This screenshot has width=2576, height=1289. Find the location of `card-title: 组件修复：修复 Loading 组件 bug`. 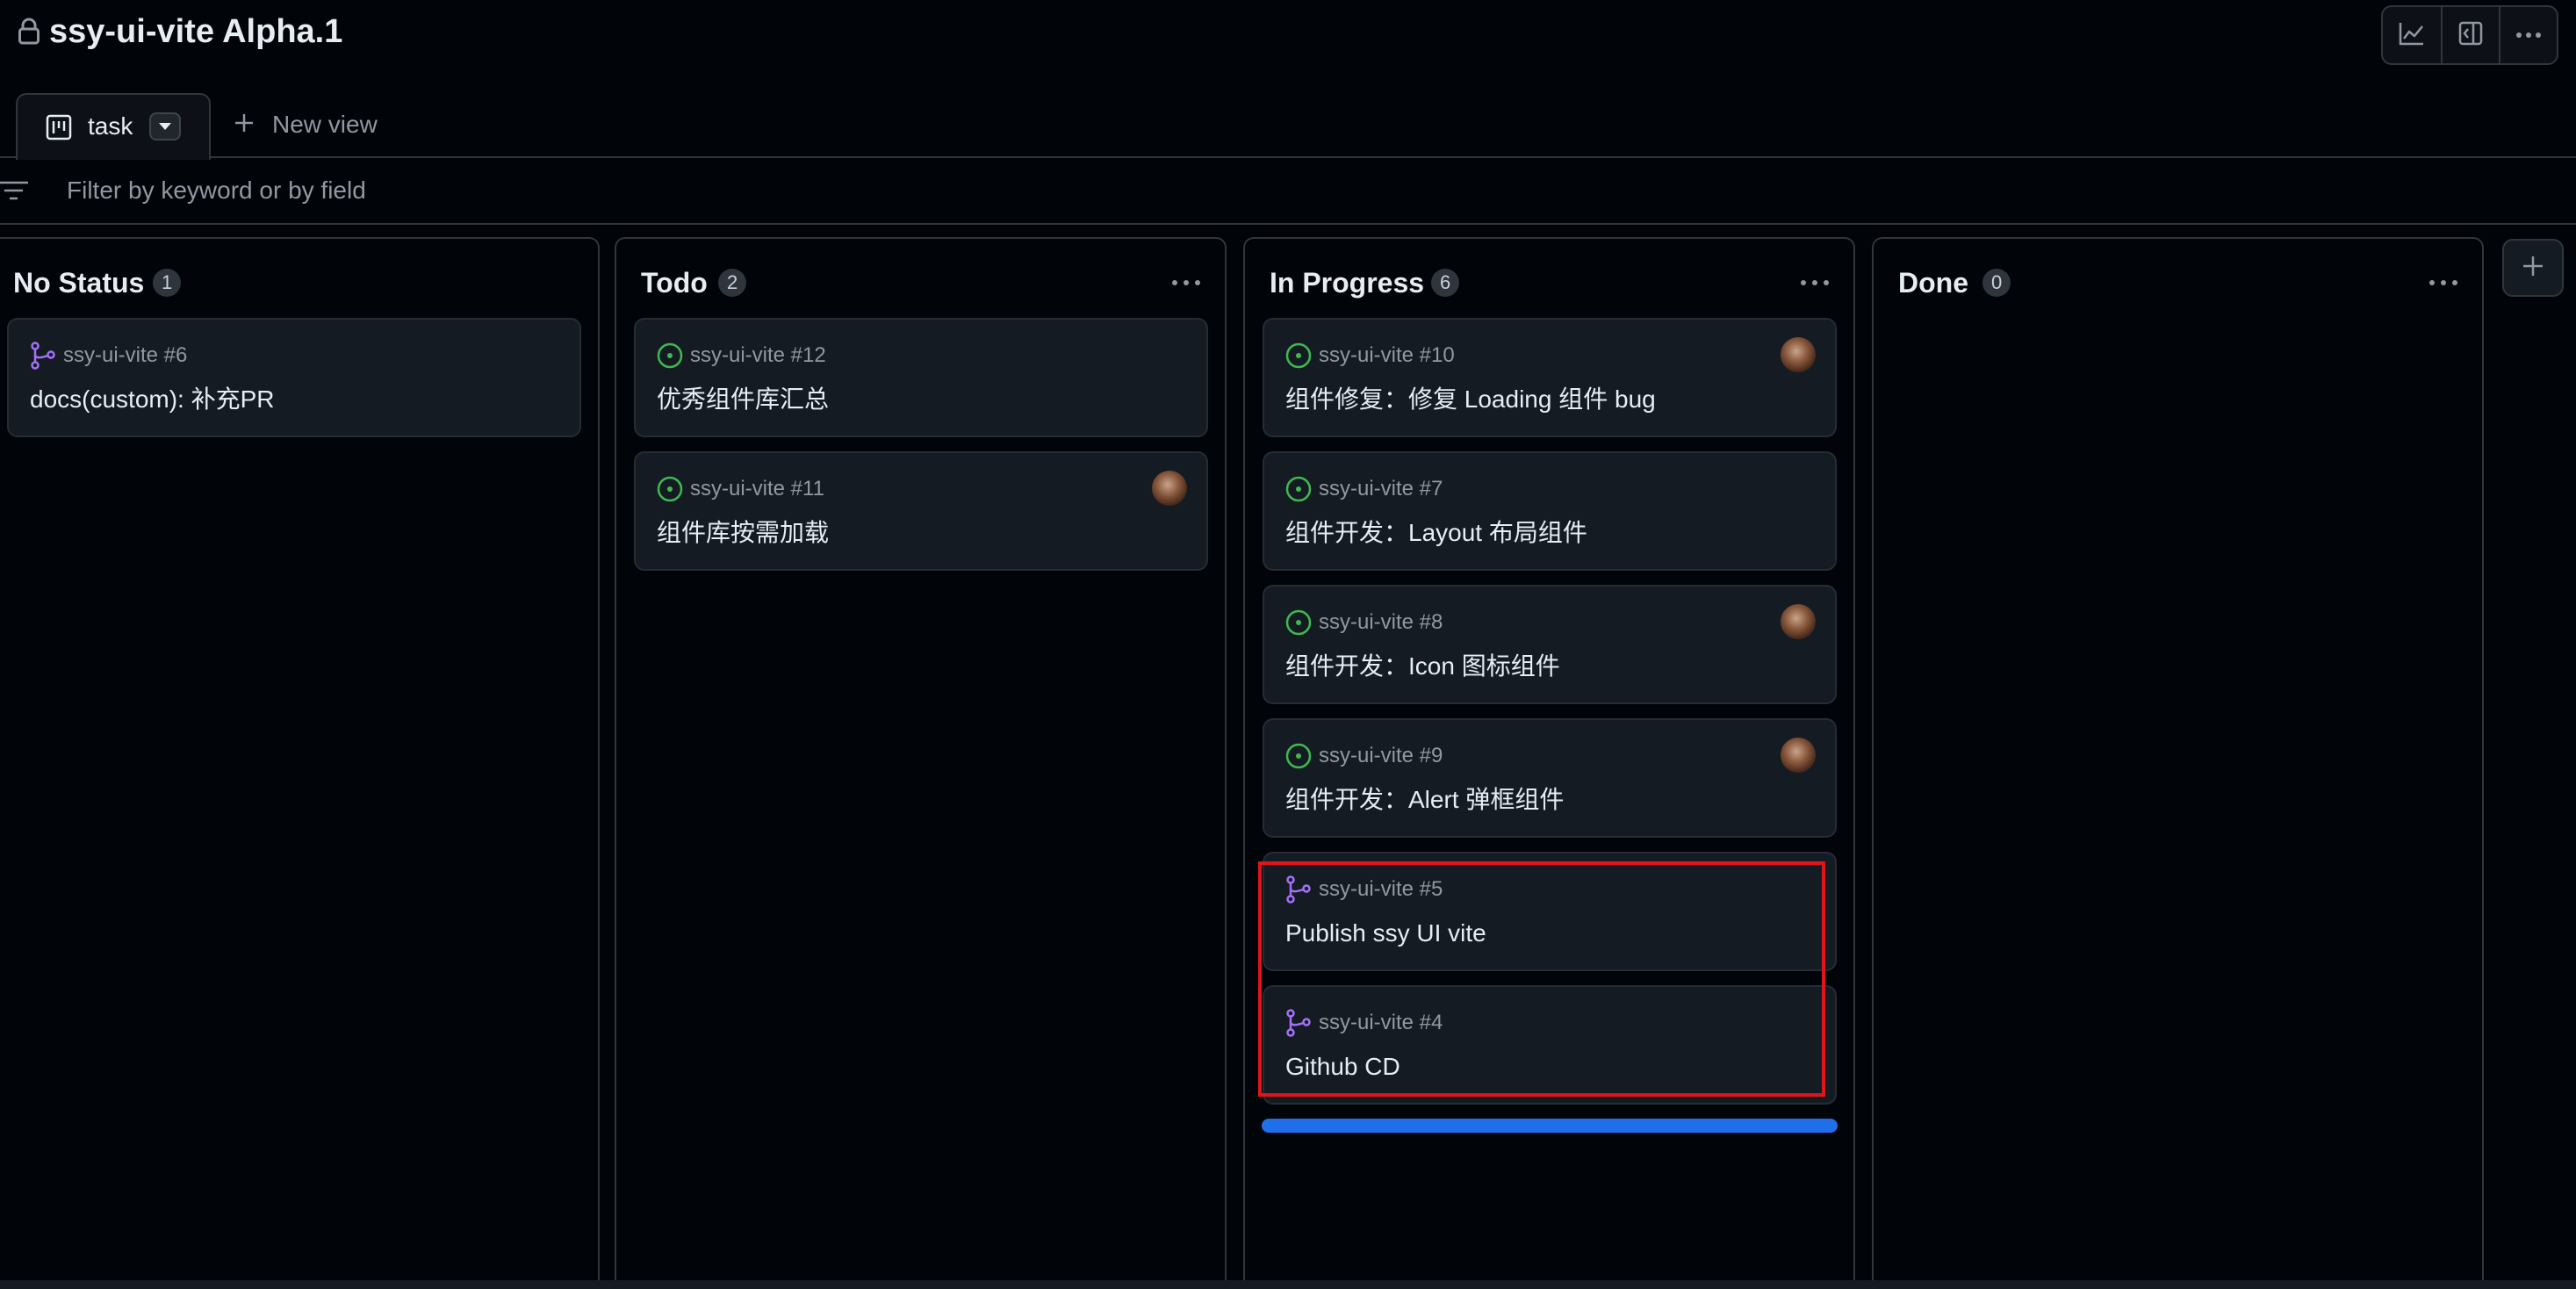

card-title: 组件修复：修复 Loading 组件 bug is located at coordinates (1470, 400).